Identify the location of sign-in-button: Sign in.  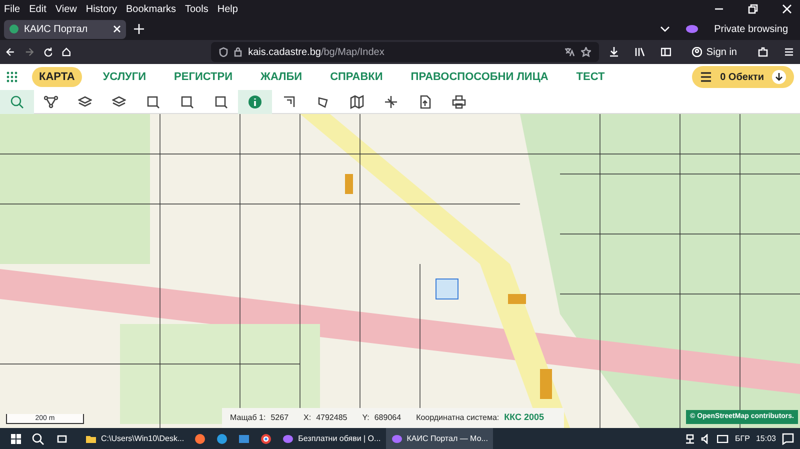
(714, 52).